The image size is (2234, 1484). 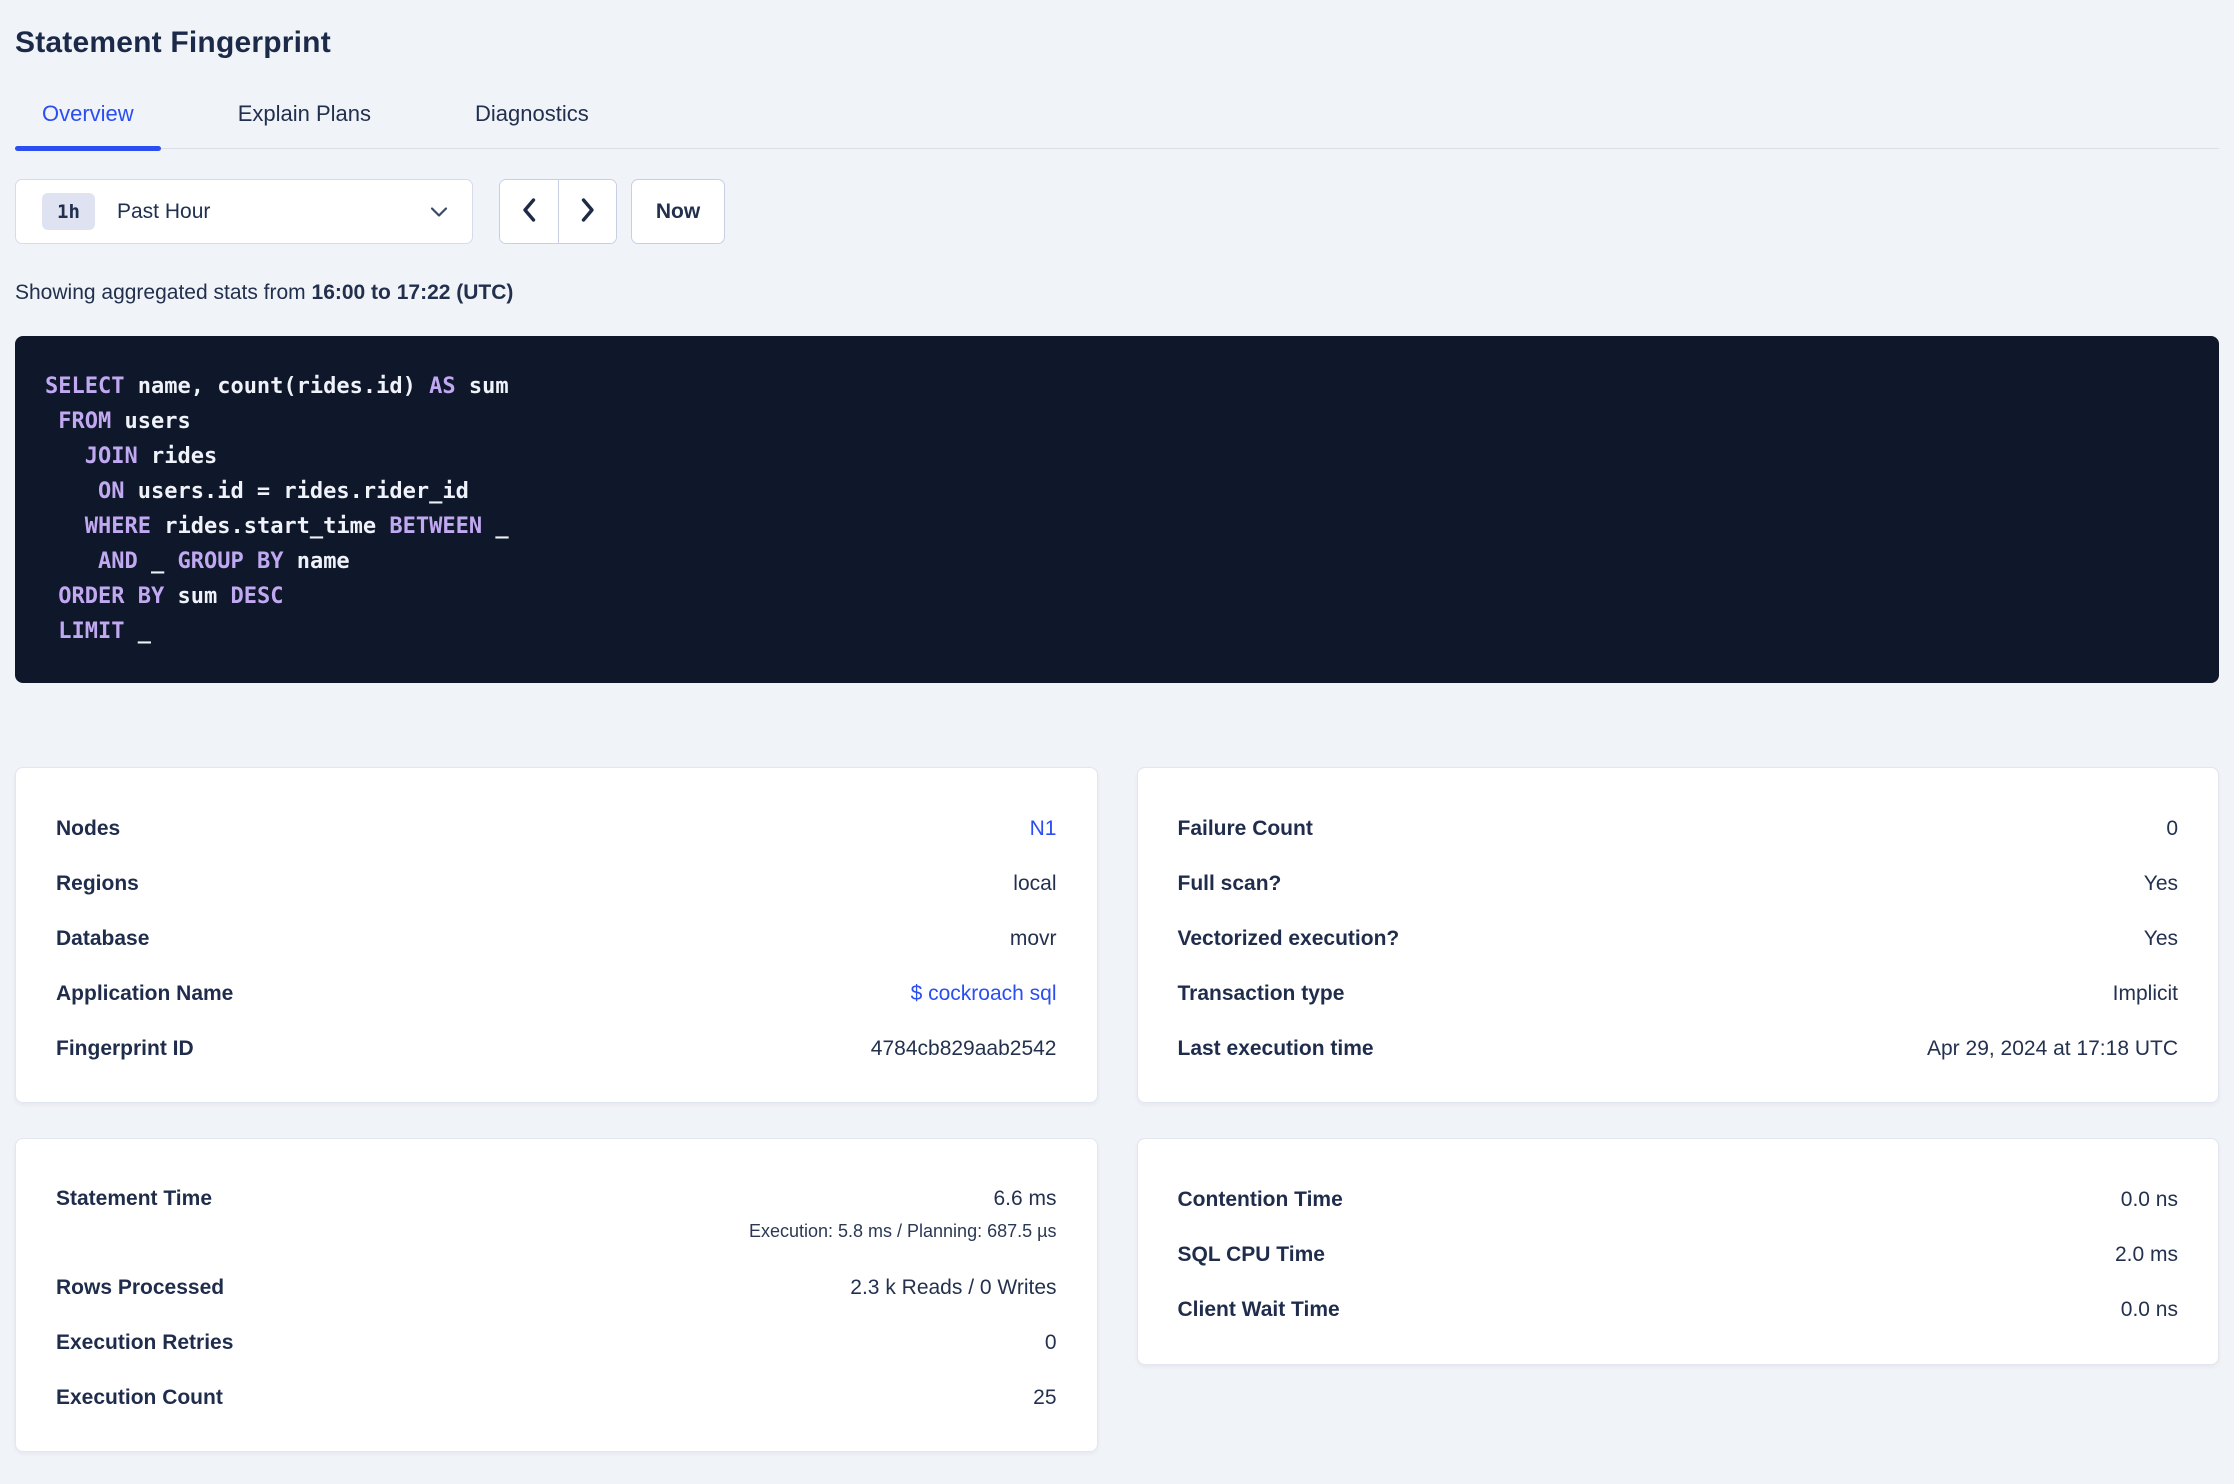 What do you see at coordinates (177, 456) in the screenshot?
I see `sql-token: rides` at bounding box center [177, 456].